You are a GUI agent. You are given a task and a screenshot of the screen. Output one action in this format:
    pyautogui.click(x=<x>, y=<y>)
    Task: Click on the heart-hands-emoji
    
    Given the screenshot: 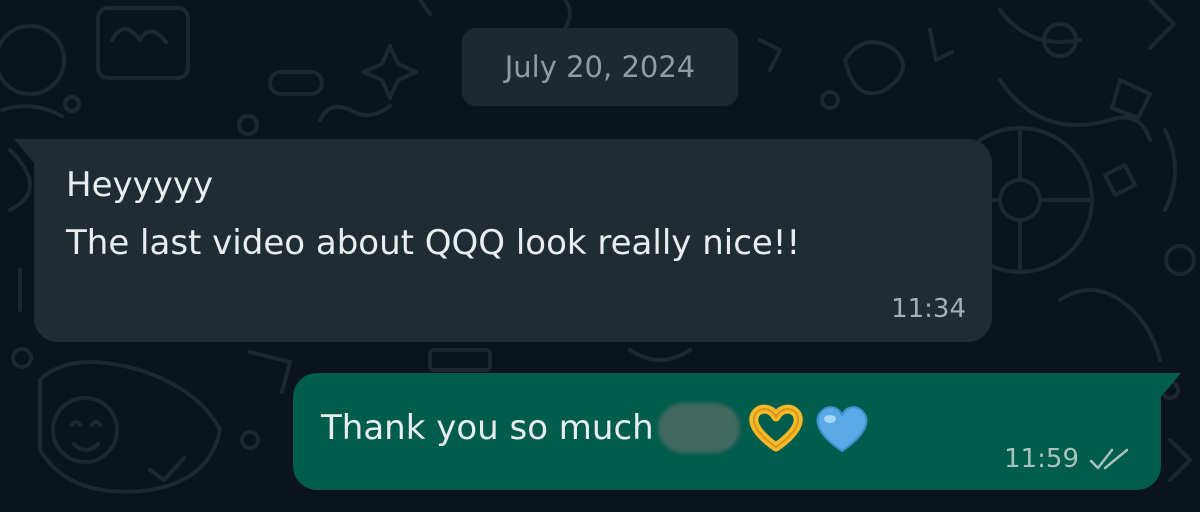 What is the action you would take?
    pyautogui.click(x=776, y=428)
    